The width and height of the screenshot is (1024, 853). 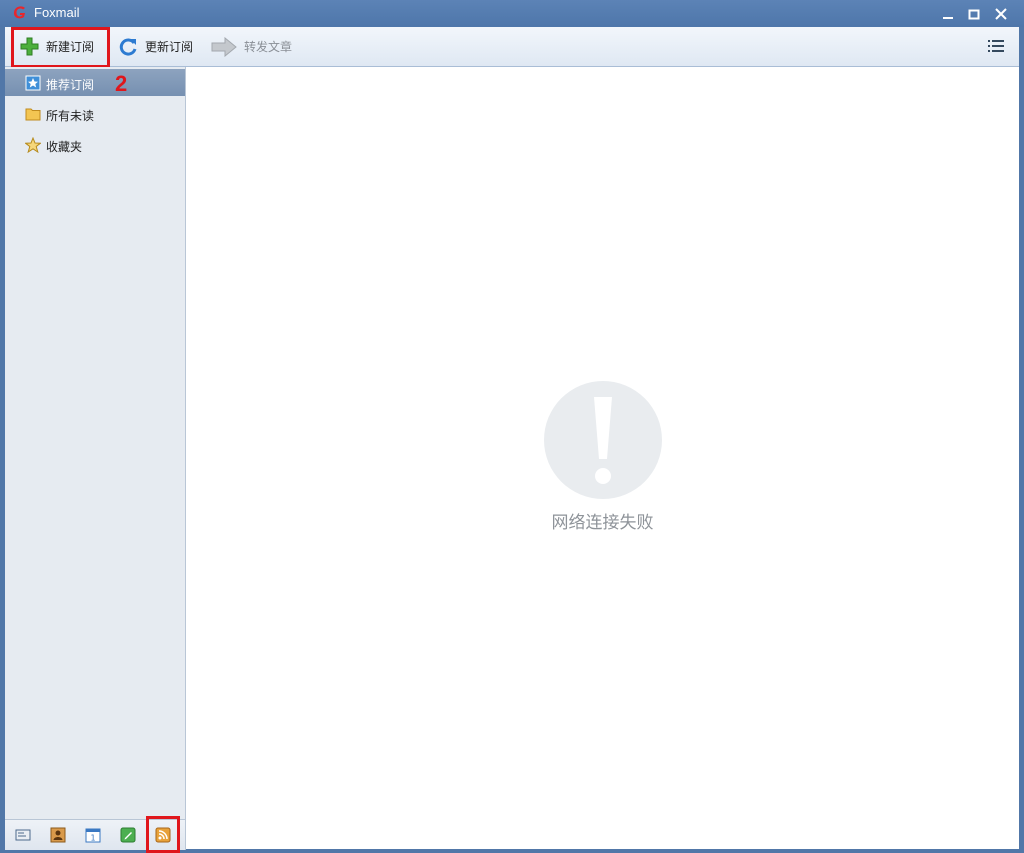 What do you see at coordinates (602, 523) in the screenshot?
I see `network-error-message: 网络连接失败` at bounding box center [602, 523].